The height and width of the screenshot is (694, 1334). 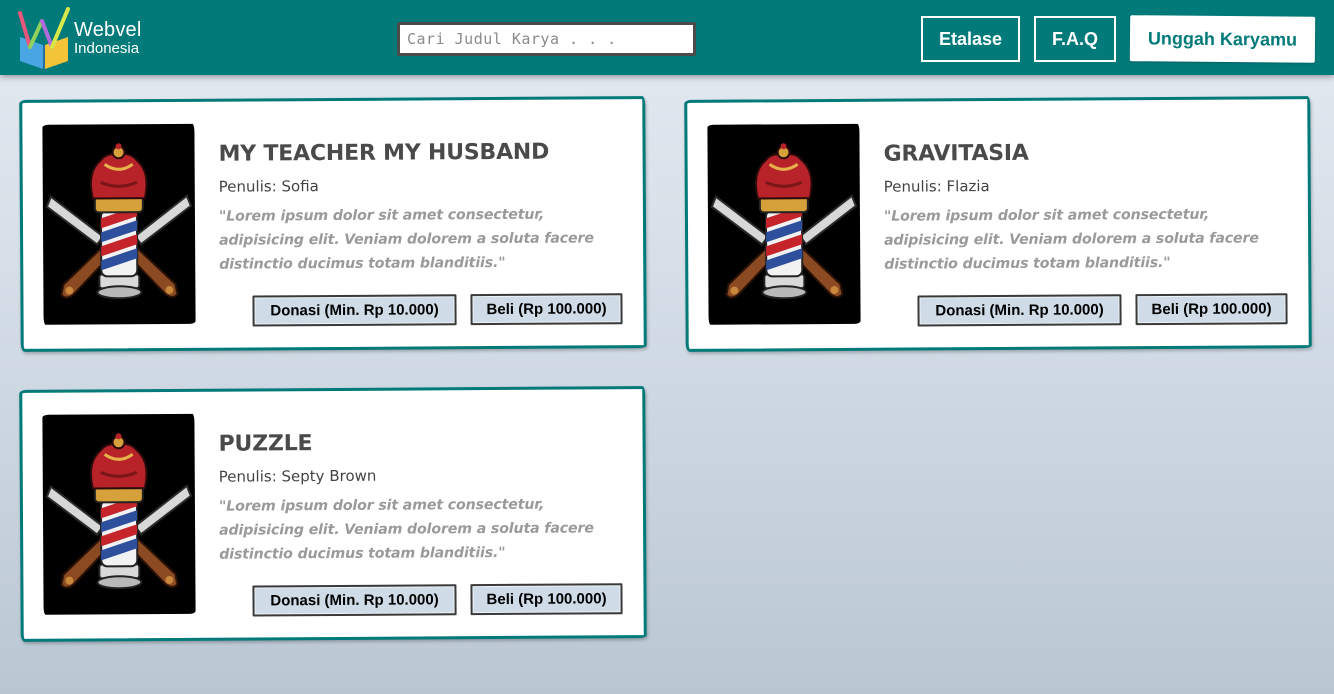 I want to click on search-input, so click(x=546, y=39).